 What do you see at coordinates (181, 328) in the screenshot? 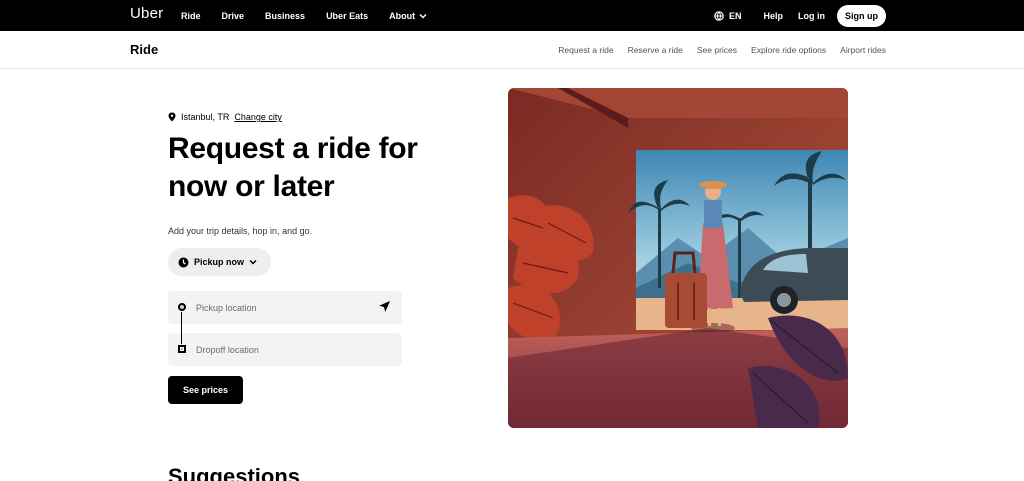
I see `route-connector` at bounding box center [181, 328].